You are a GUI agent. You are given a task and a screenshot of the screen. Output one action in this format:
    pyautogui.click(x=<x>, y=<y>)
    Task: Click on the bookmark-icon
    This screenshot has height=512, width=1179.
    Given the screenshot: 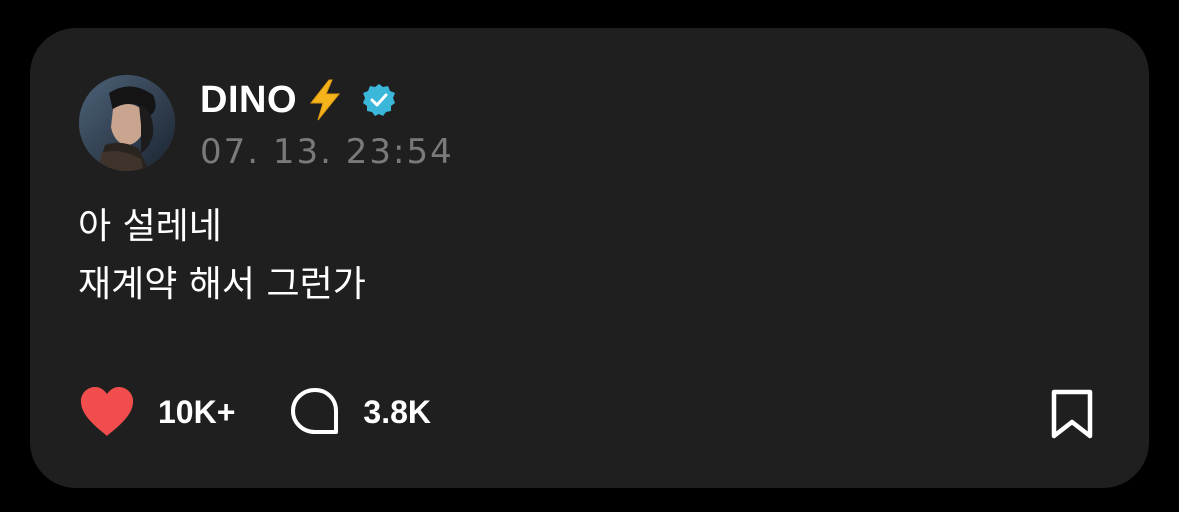 What is the action you would take?
    pyautogui.click(x=1072, y=414)
    